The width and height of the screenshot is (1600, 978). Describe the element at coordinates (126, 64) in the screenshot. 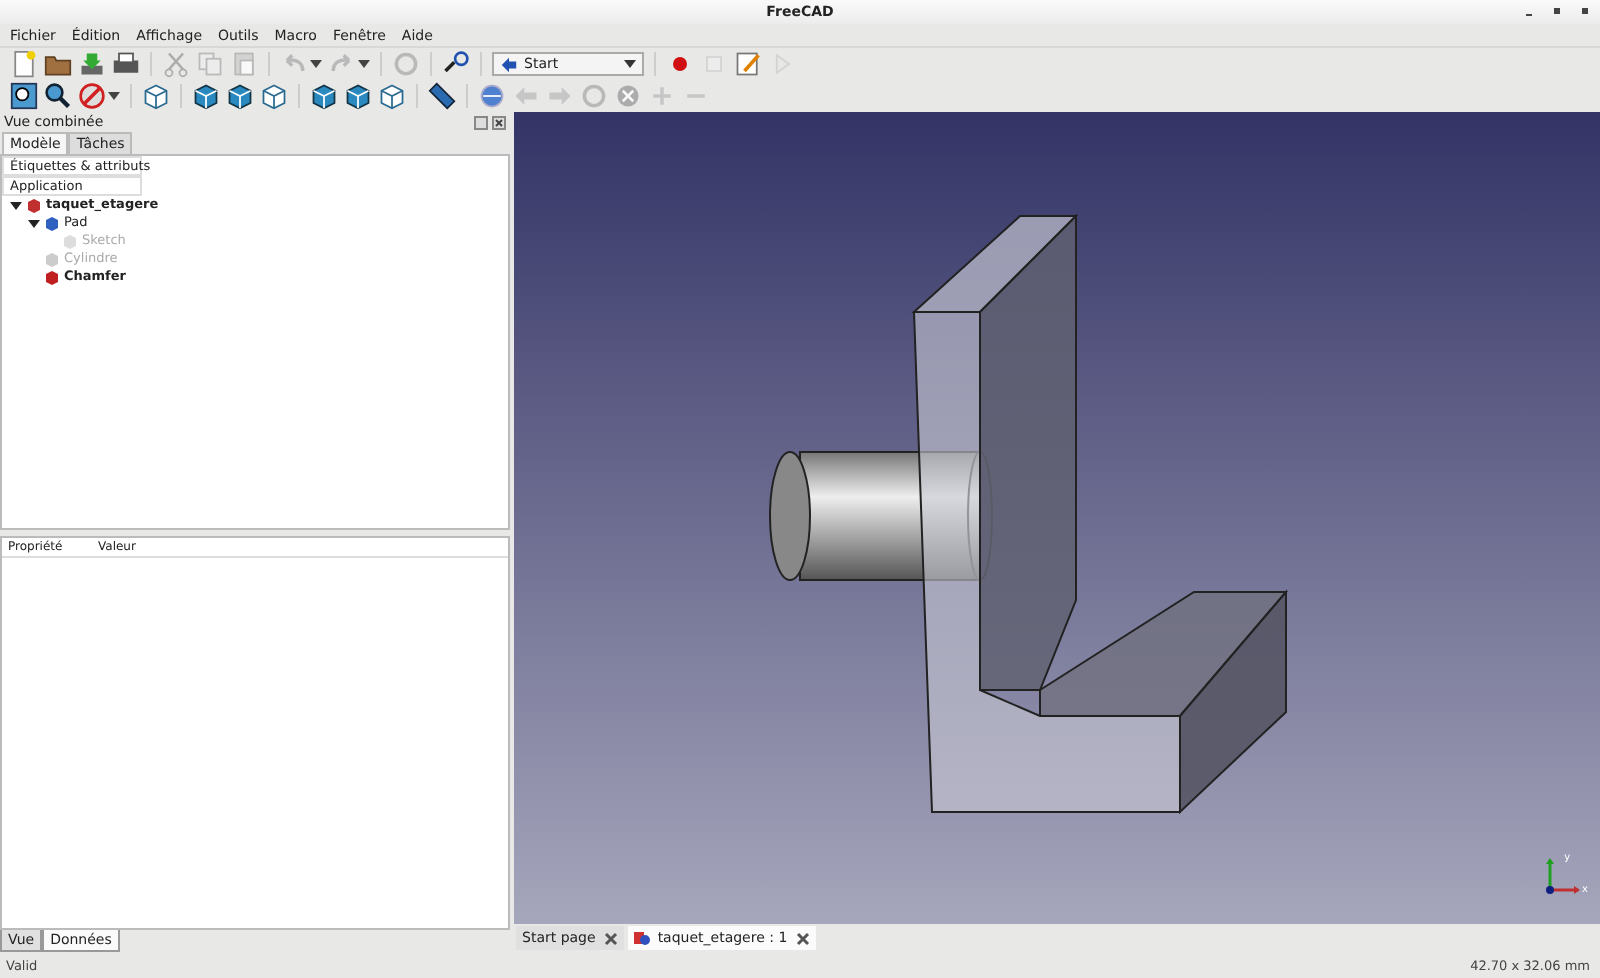

I see `print-icon` at that location.